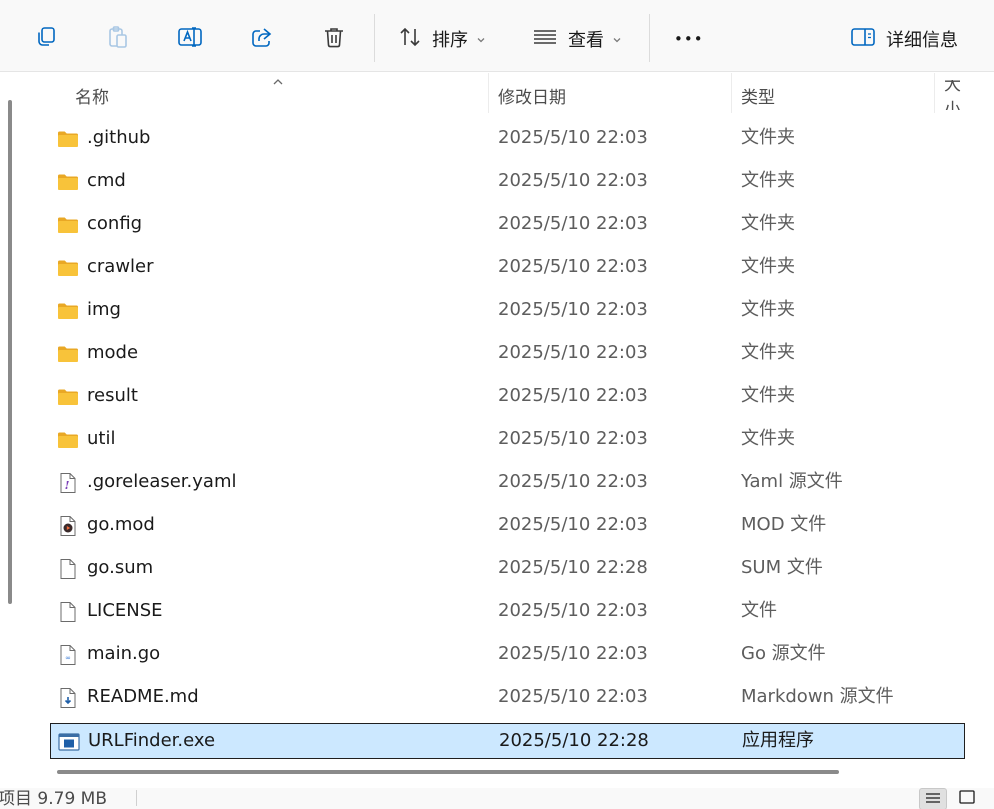 This screenshot has height=809, width=994. What do you see at coordinates (190, 39) in the screenshot?
I see `rename-button` at bounding box center [190, 39].